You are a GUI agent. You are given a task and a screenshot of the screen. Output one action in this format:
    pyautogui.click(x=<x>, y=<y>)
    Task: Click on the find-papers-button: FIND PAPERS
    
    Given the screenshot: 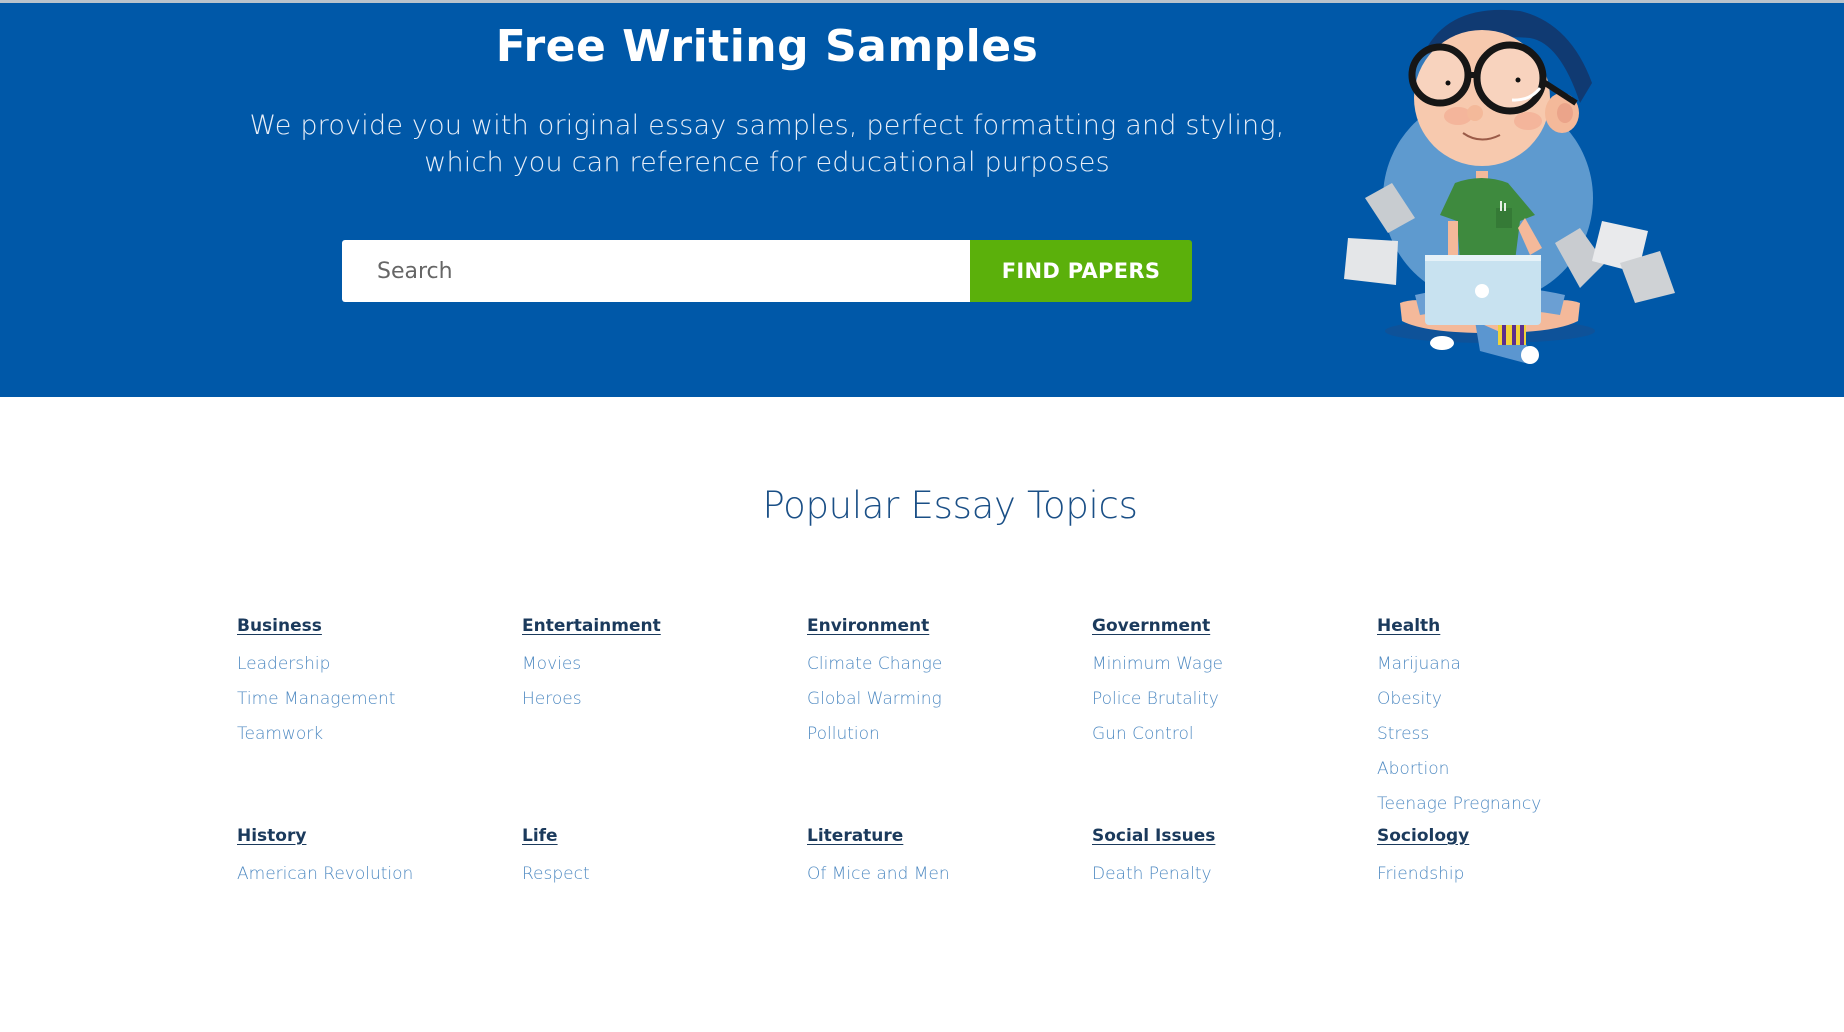 What is the action you would take?
    pyautogui.click(x=1081, y=271)
    